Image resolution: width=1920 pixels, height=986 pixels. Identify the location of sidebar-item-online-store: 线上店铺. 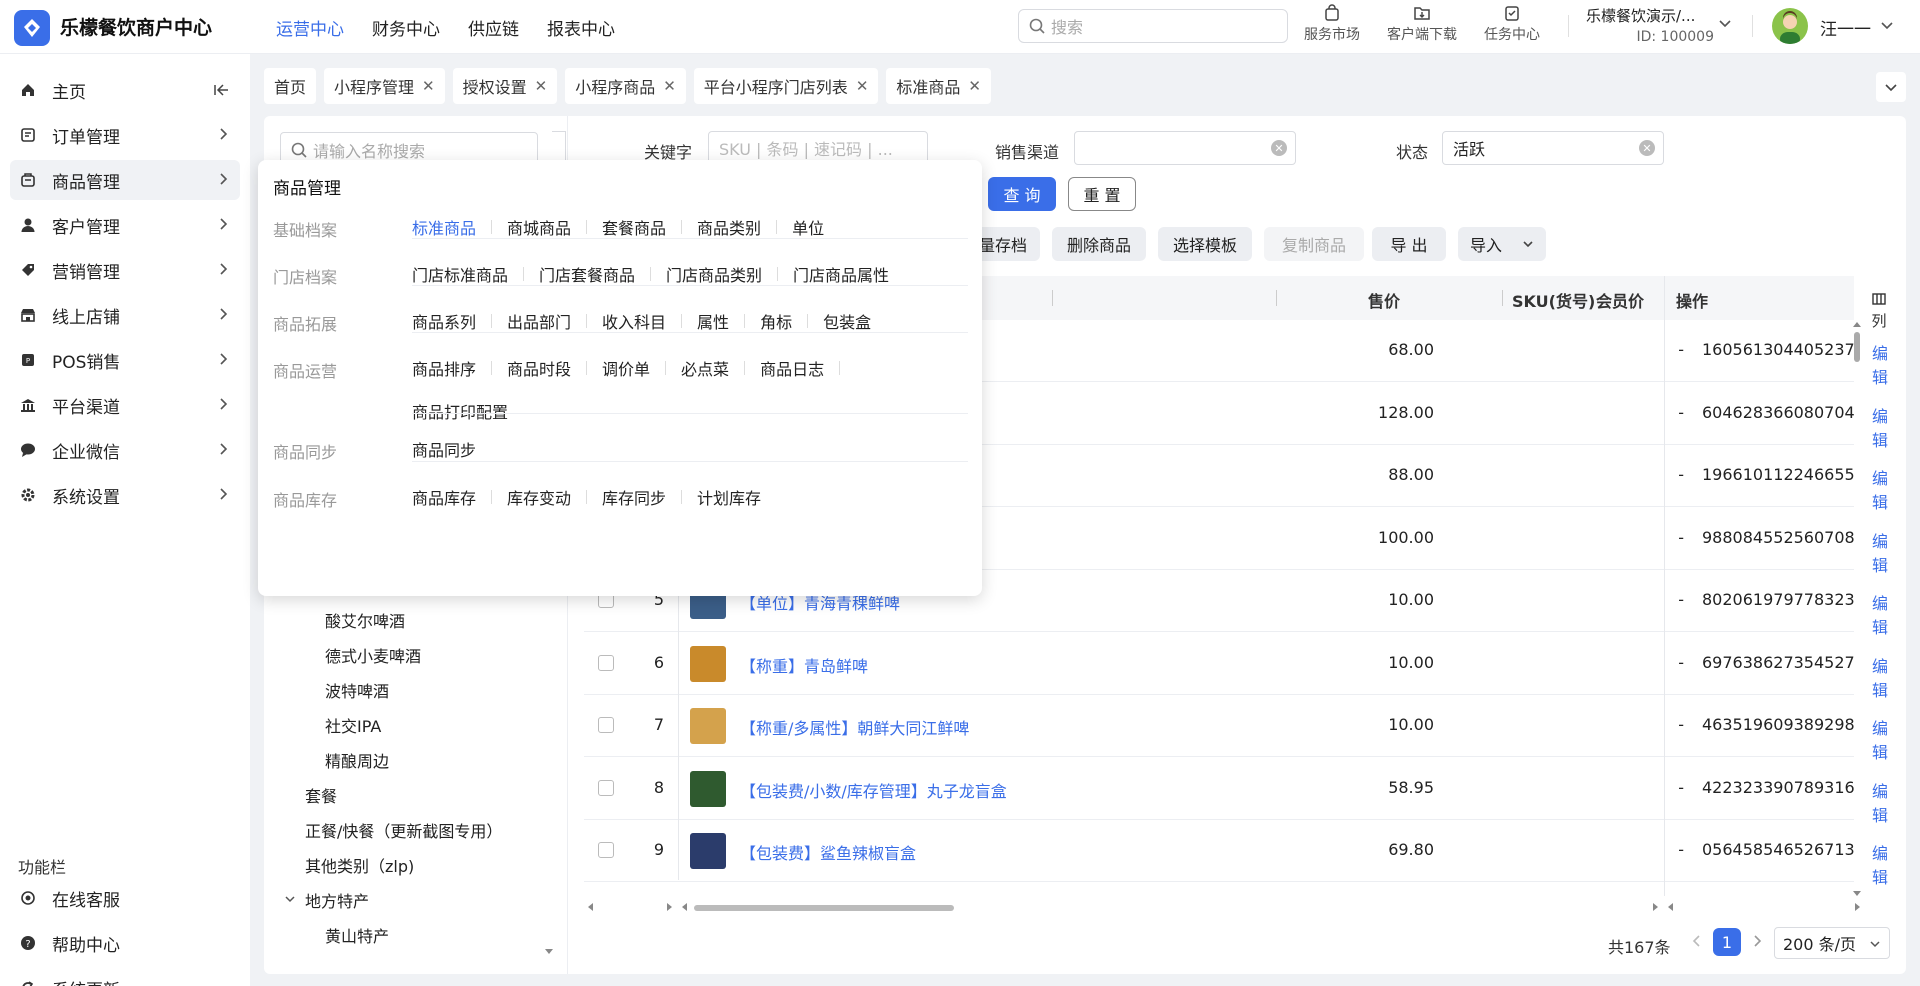
(125, 315).